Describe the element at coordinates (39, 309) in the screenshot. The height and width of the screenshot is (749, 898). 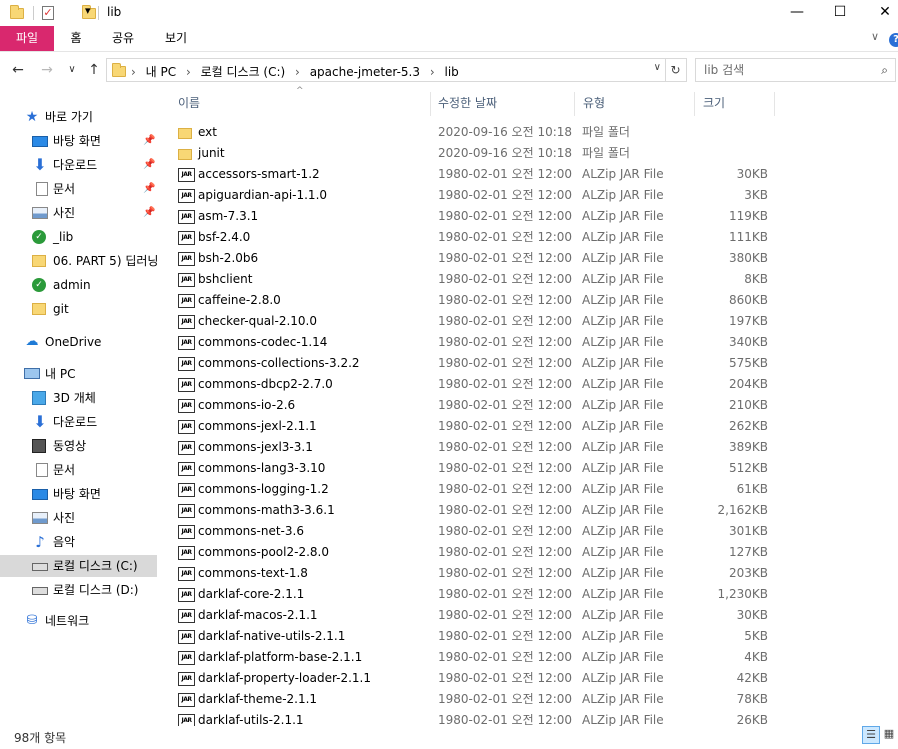
I see `folder-icon` at that location.